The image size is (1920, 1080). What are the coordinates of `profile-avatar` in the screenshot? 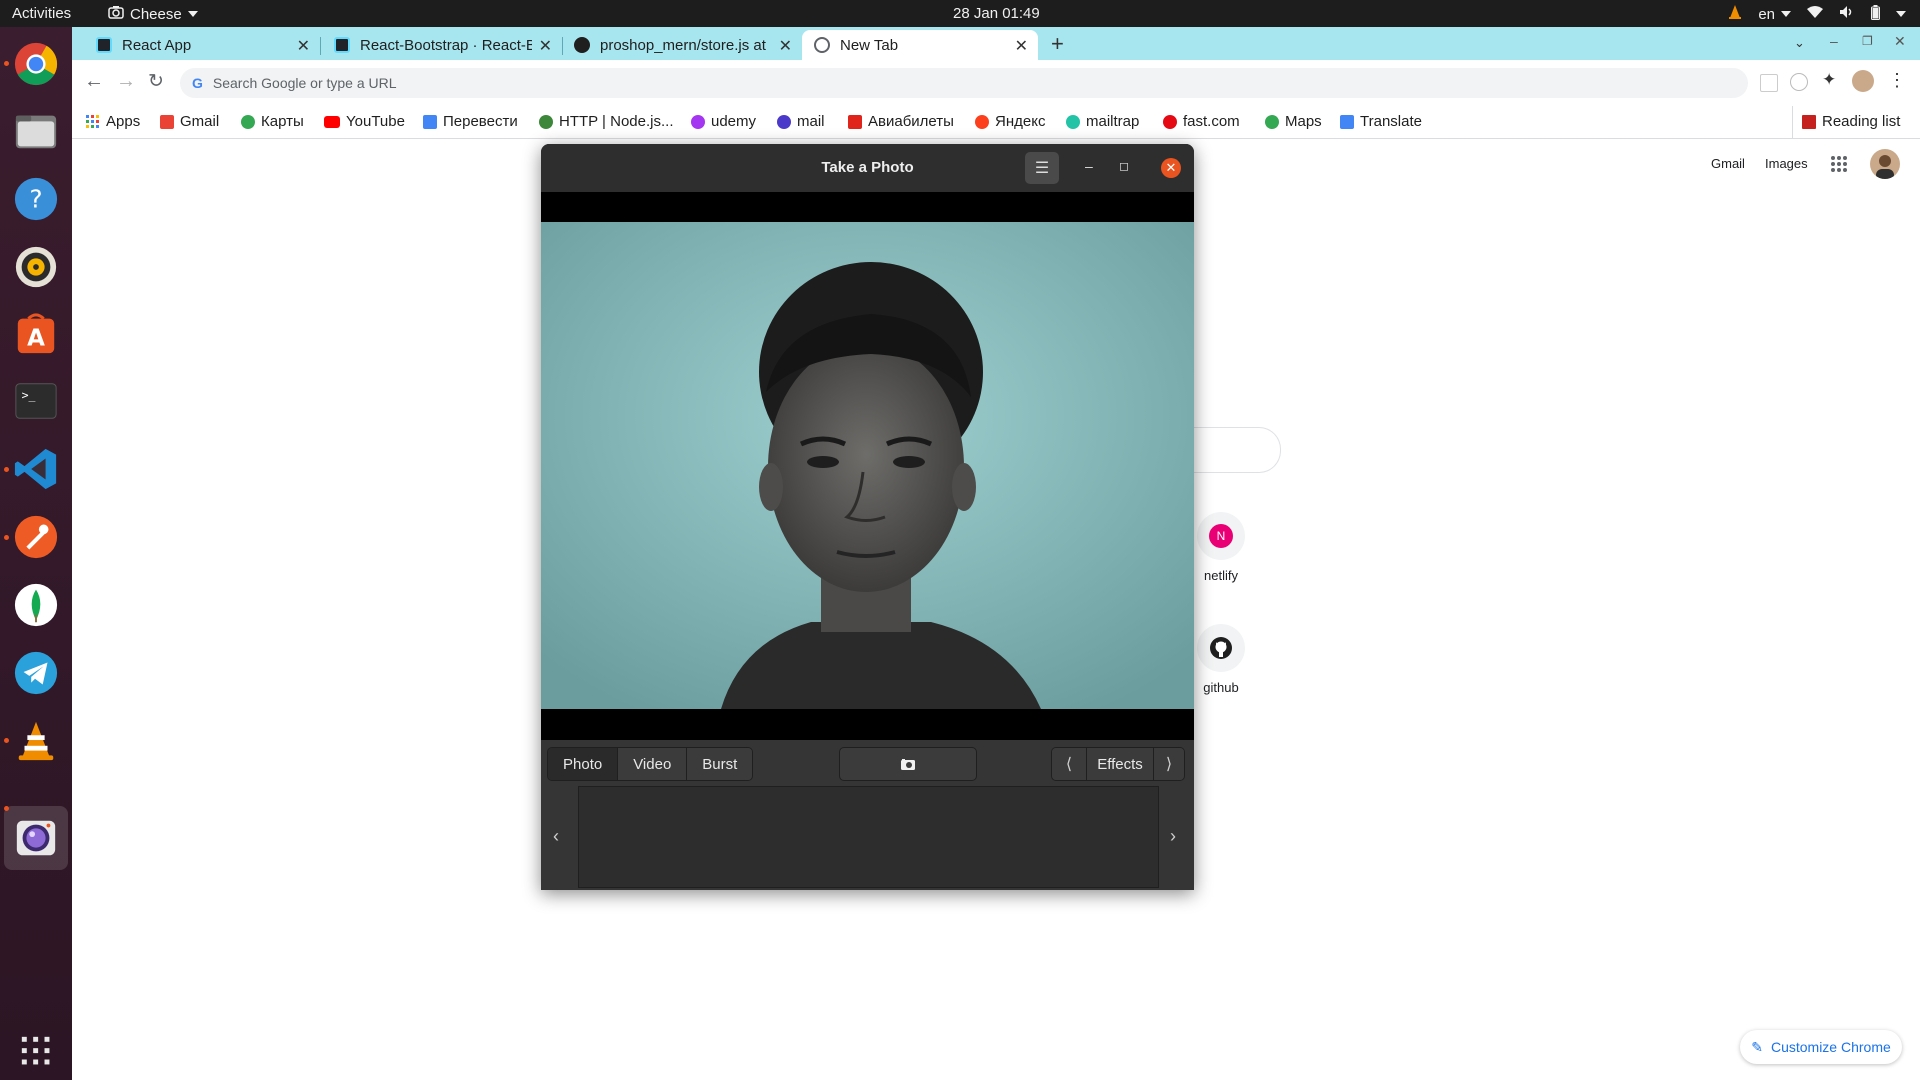 It's located at (1863, 81).